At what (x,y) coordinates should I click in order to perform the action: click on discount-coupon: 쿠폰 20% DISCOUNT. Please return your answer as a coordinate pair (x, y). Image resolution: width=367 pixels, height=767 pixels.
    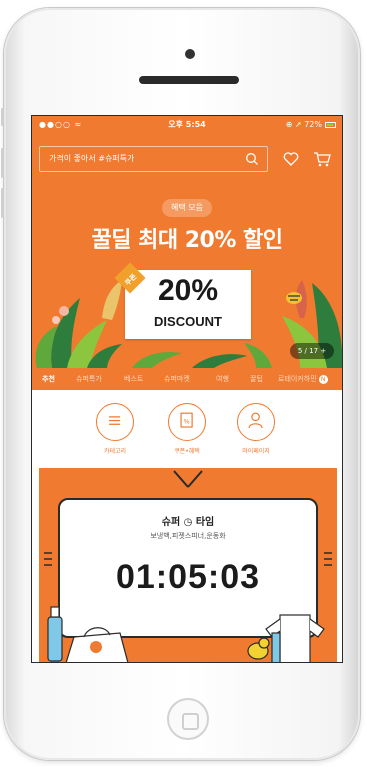
    Looking at the image, I should click on (182, 300).